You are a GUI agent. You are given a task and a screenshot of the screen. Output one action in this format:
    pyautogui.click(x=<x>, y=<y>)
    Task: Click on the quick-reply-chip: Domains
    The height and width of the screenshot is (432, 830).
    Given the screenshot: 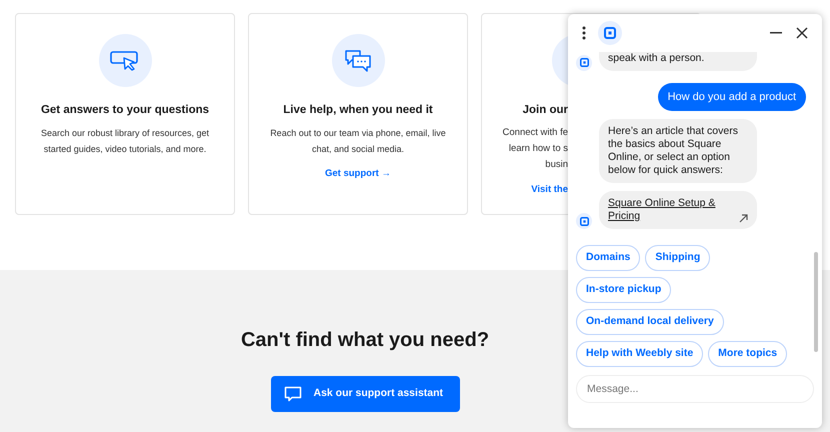 What is the action you would take?
    pyautogui.click(x=608, y=258)
    